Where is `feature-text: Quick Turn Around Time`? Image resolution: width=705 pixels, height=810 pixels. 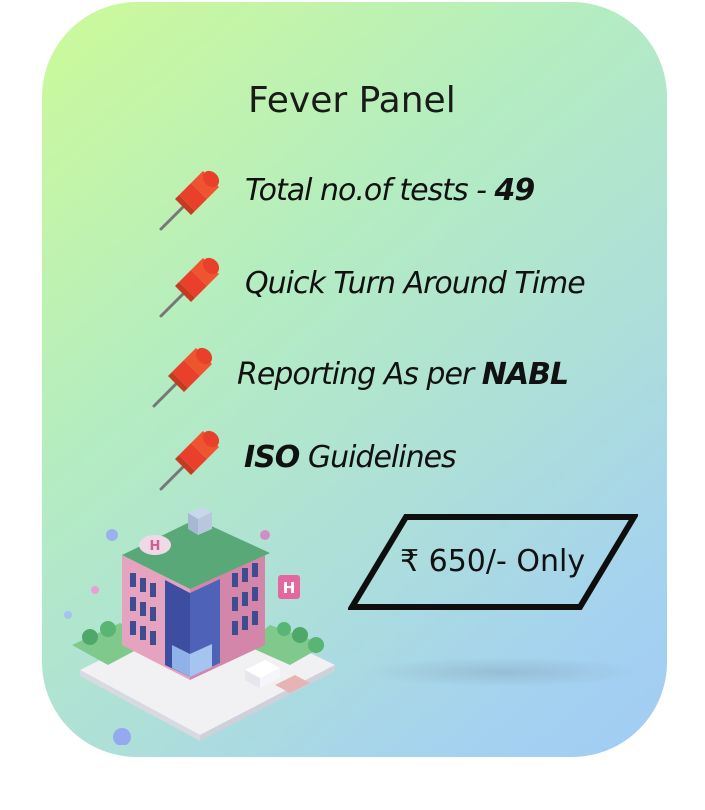 feature-text: Quick Turn Around Time is located at coordinates (415, 283).